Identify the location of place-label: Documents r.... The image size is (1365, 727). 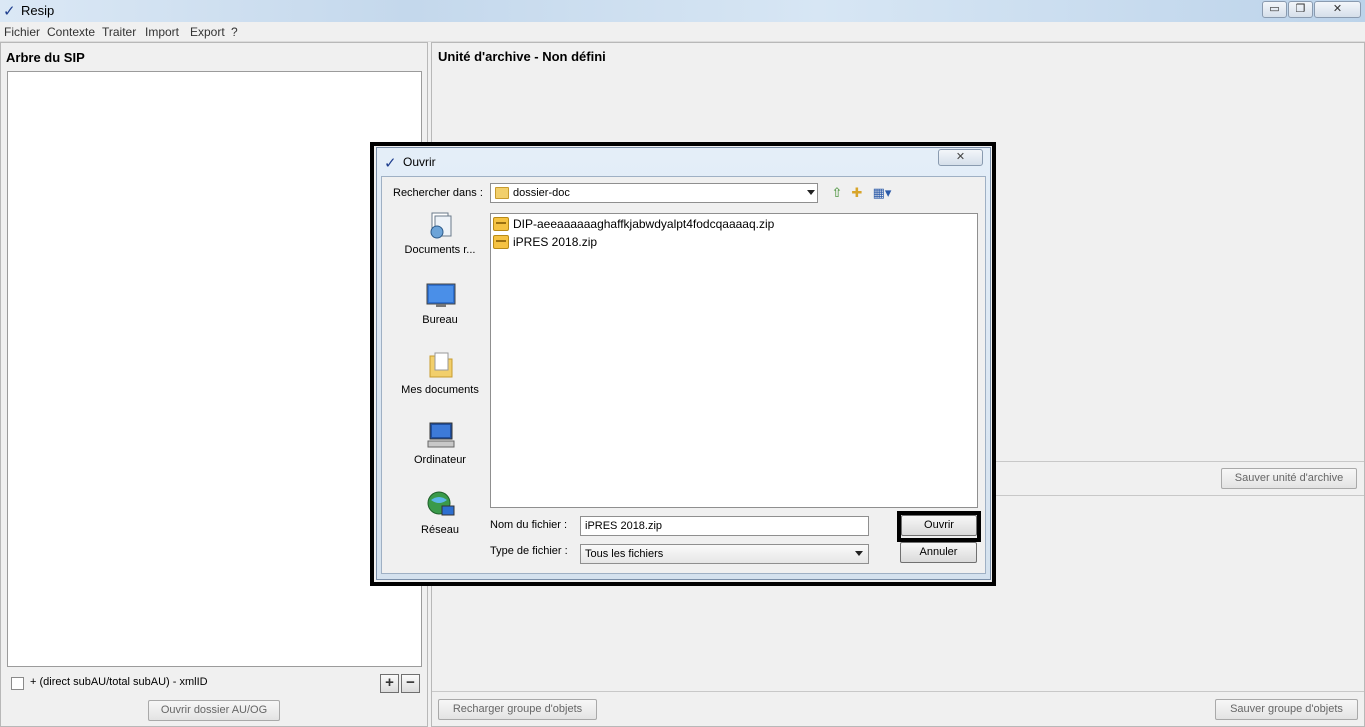
(440, 250).